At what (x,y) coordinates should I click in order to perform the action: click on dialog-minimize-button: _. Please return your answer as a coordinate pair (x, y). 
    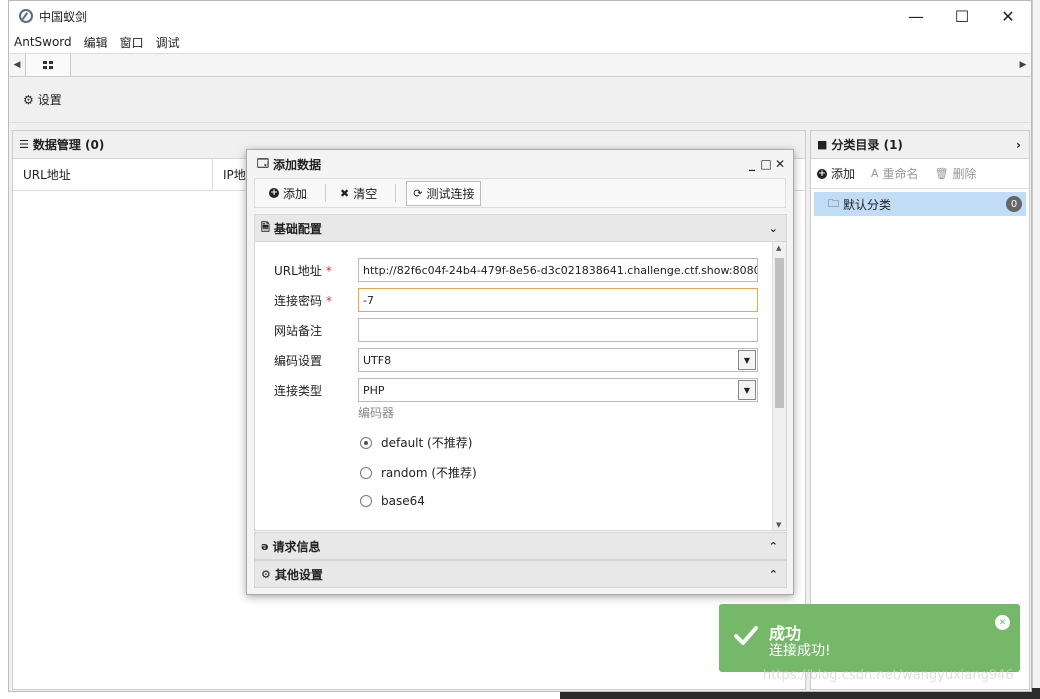
    Looking at the image, I should click on (752, 164).